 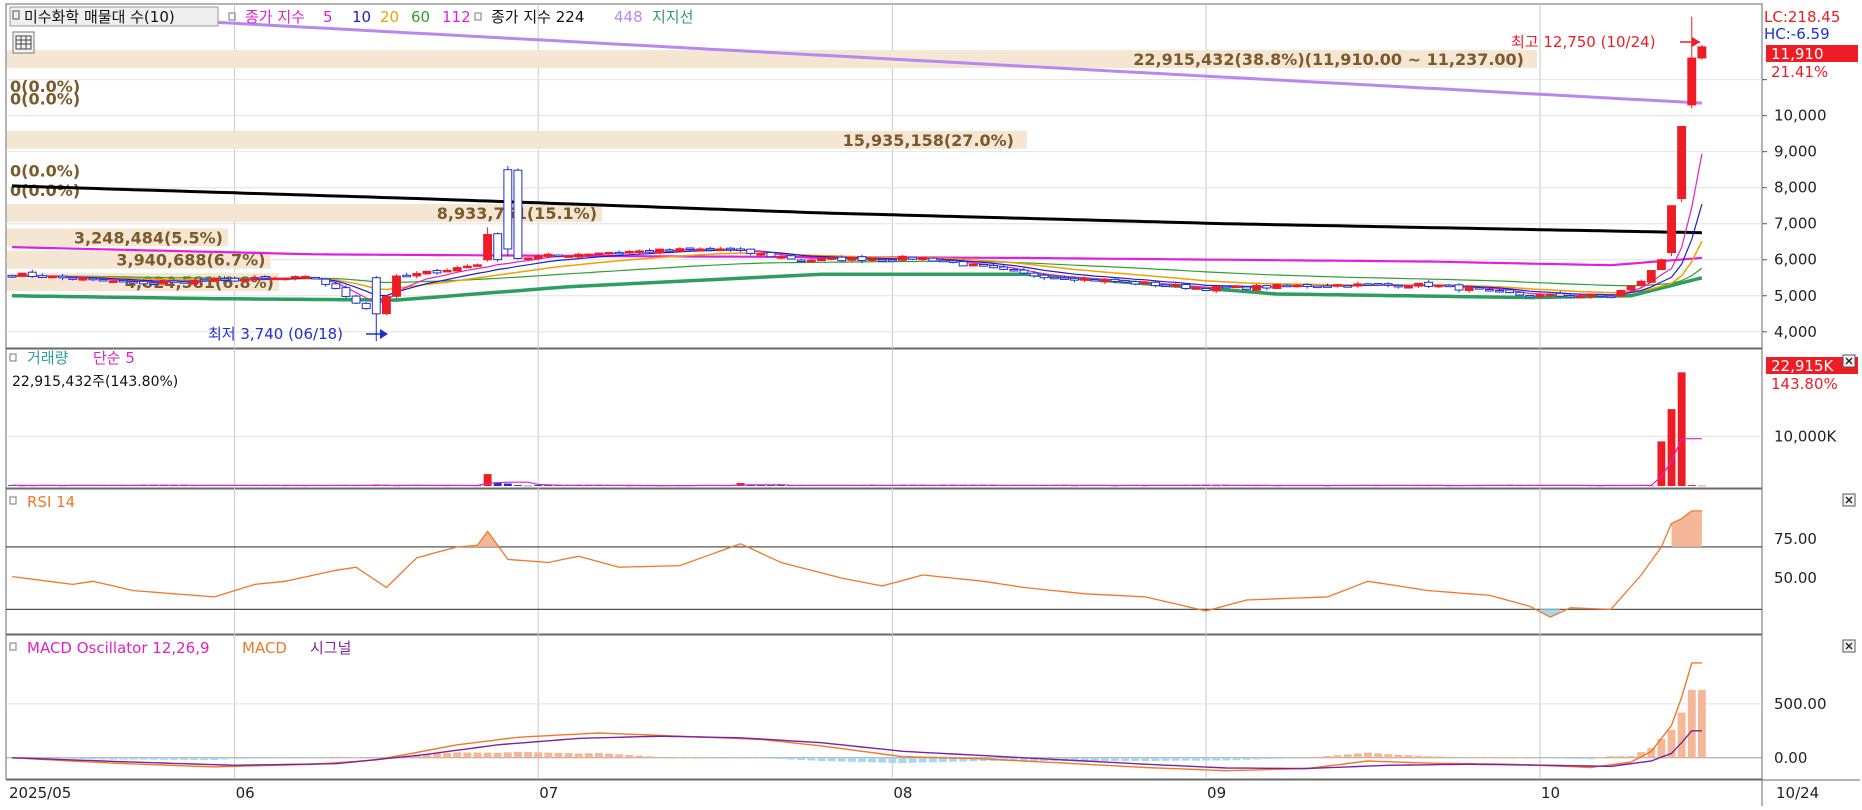 I want to click on price-tick-label: 10,000, so click(x=1800, y=116).